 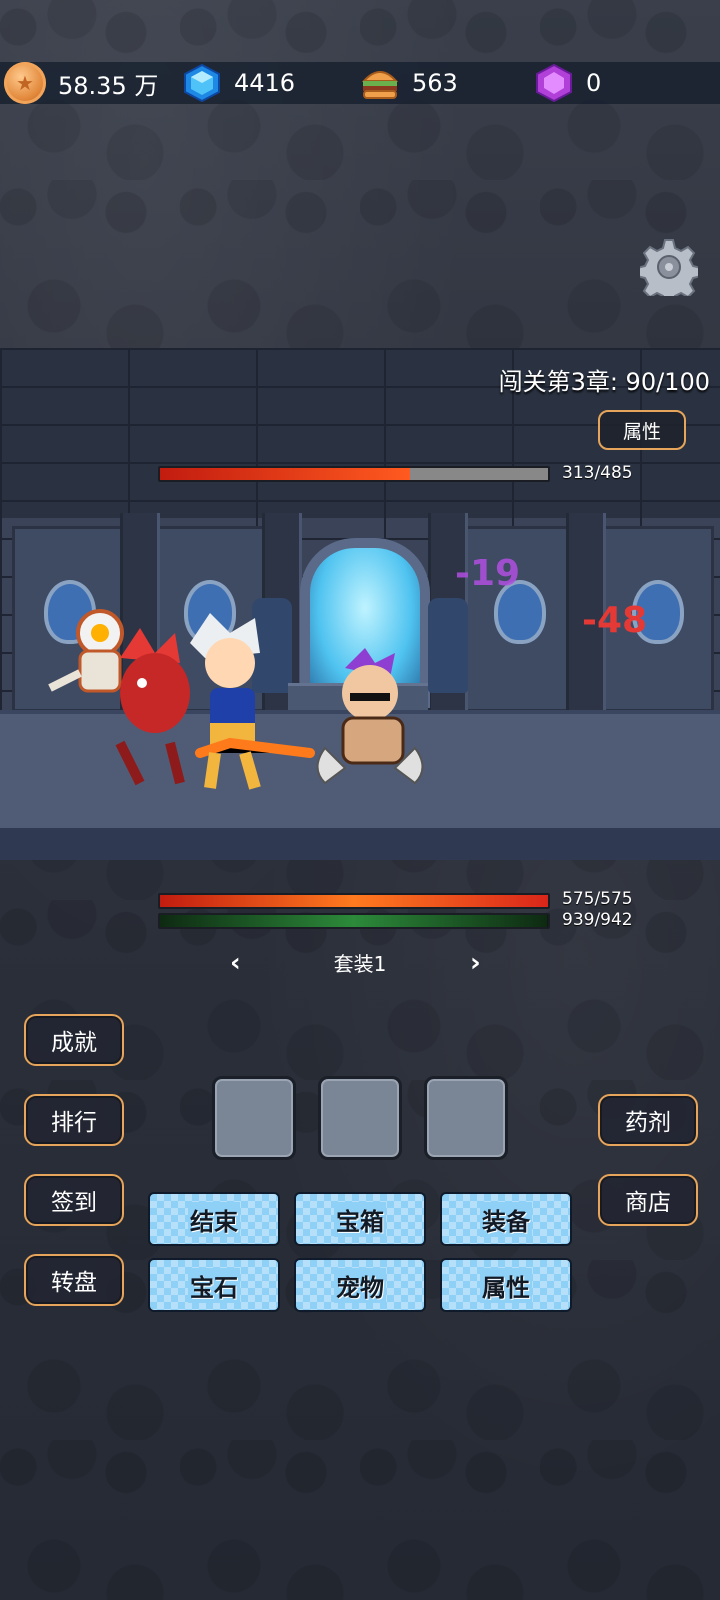 I want to click on player-hp-fill, so click(x=354, y=901).